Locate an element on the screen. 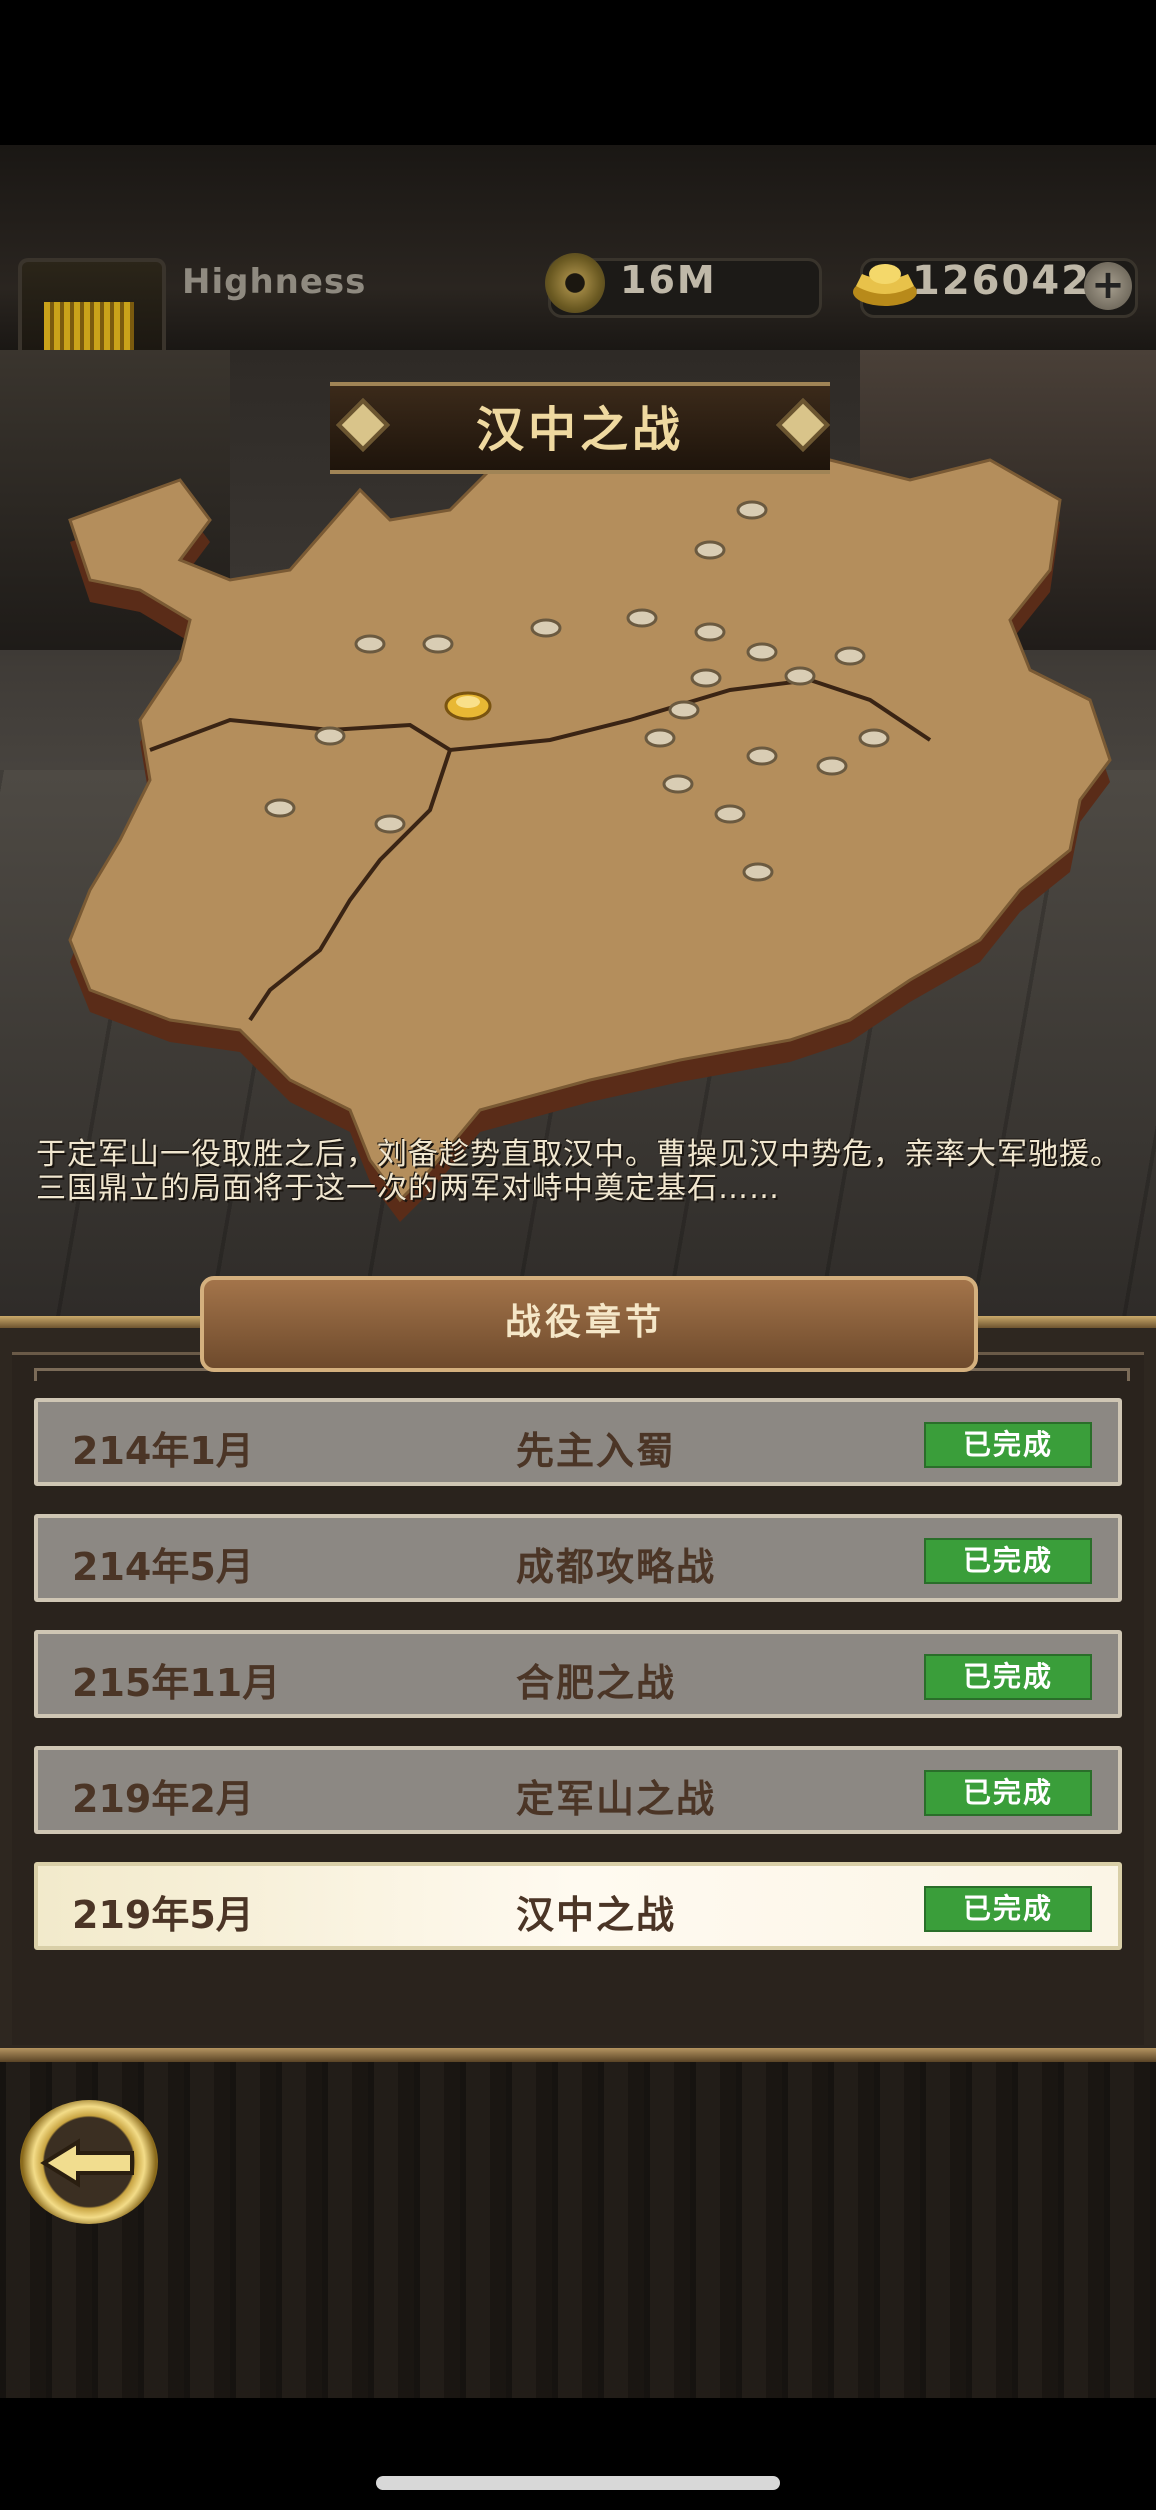  chapter-name: 定军山之战 is located at coordinates (616, 1799).